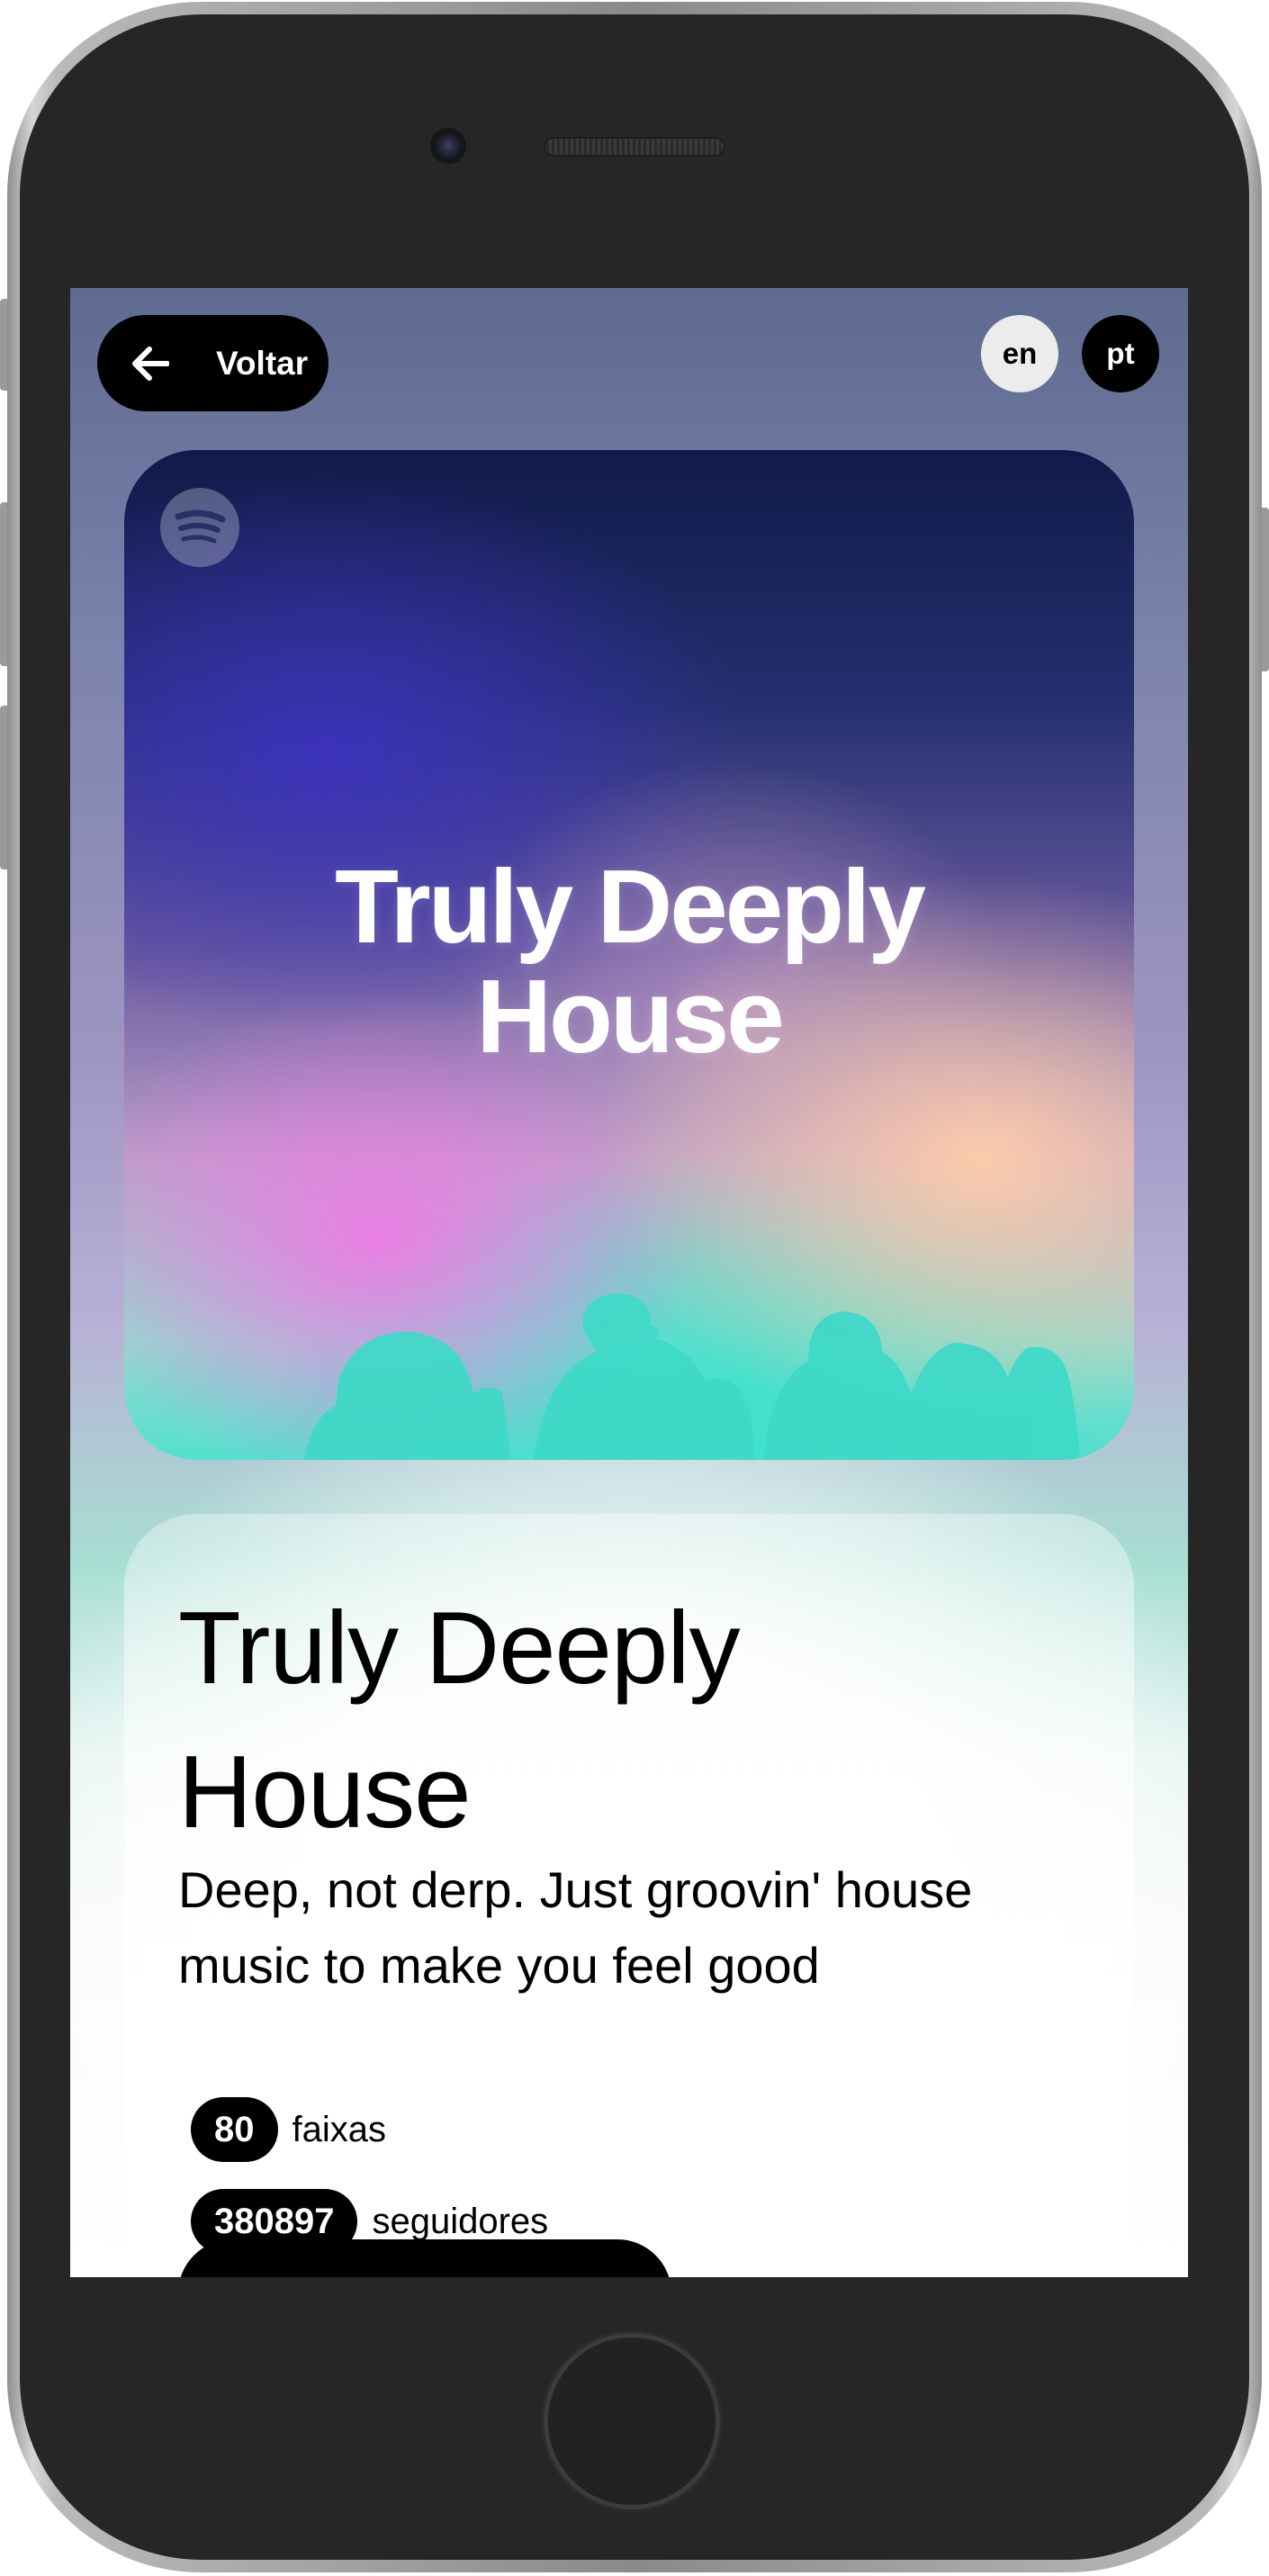 This screenshot has width=1269, height=2576. I want to click on crowd-silhouette, so click(692, 1376).